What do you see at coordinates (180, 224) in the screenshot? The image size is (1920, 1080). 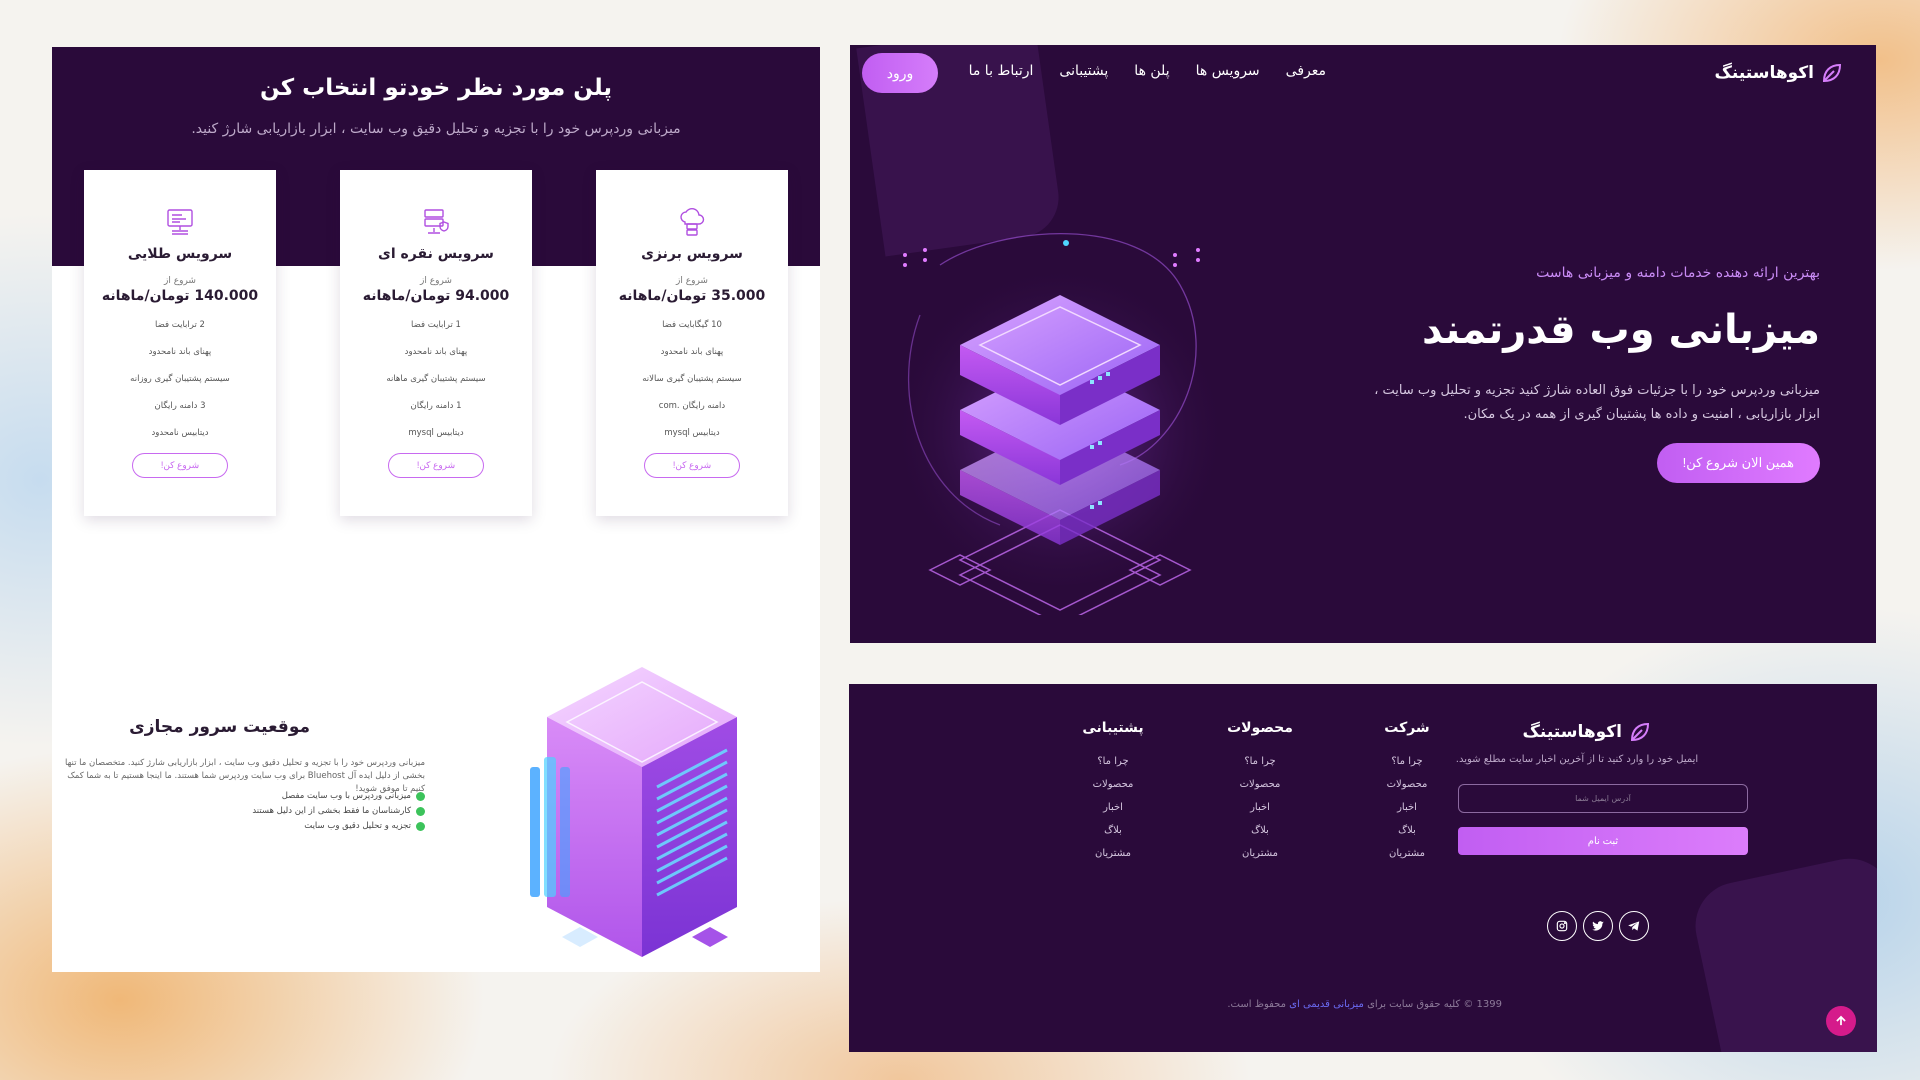 I see `server-rack-icon` at bounding box center [180, 224].